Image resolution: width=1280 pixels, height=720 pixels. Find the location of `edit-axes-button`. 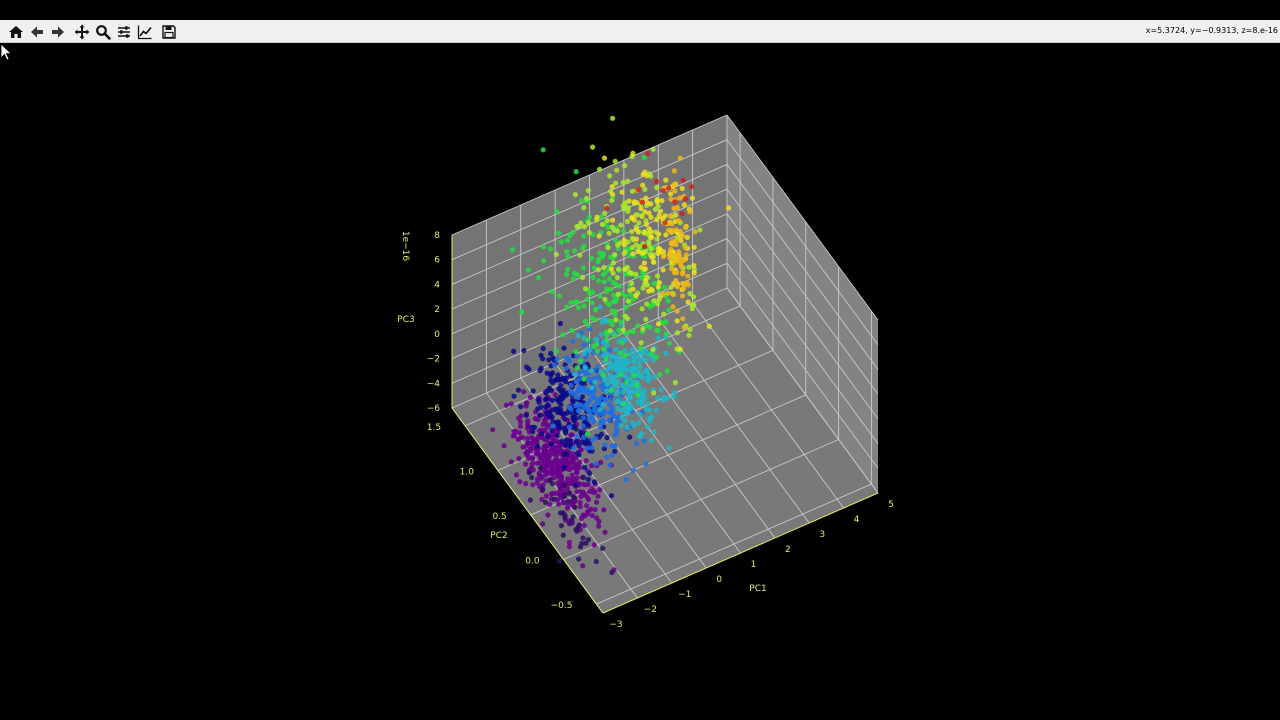

edit-axes-button is located at coordinates (145, 31).